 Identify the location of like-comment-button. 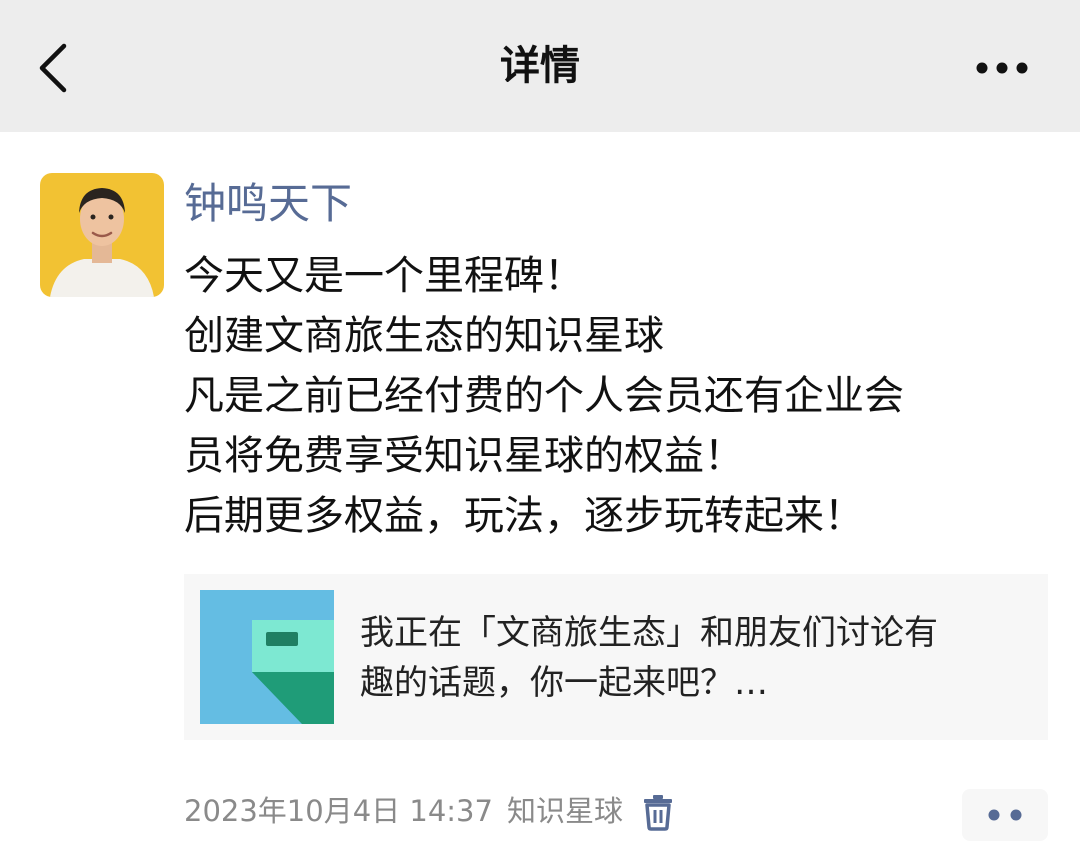
(1005, 815).